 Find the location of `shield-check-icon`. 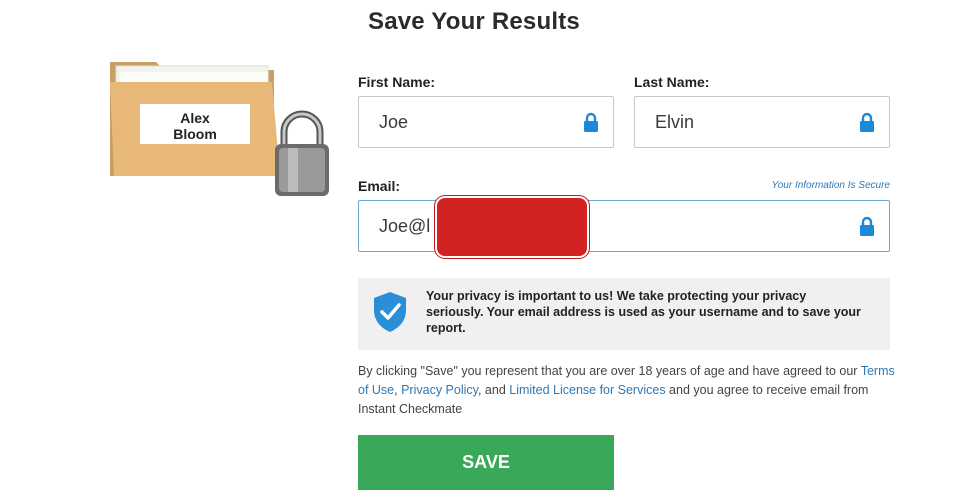

shield-check-icon is located at coordinates (390, 312).